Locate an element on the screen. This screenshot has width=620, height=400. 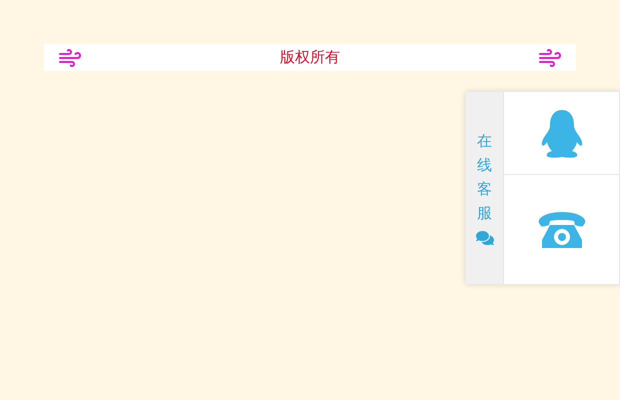
banner-text: 版权所有 is located at coordinates (310, 57).